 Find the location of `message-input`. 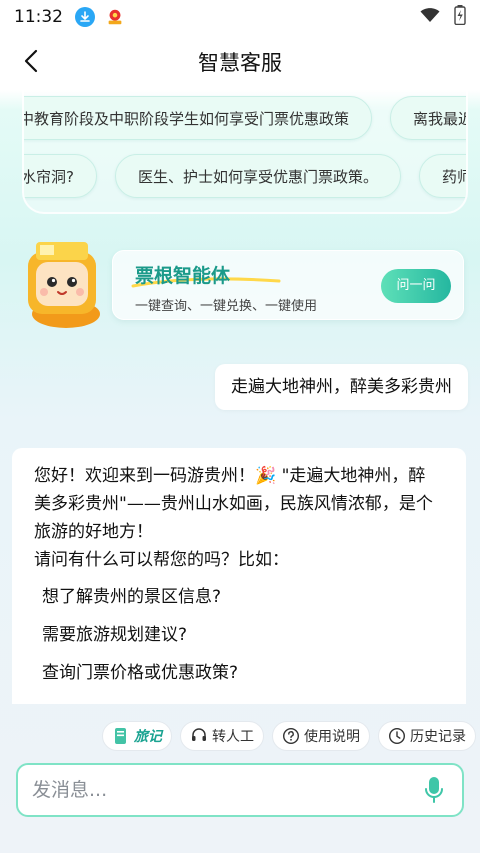

message-input is located at coordinates (226, 790).